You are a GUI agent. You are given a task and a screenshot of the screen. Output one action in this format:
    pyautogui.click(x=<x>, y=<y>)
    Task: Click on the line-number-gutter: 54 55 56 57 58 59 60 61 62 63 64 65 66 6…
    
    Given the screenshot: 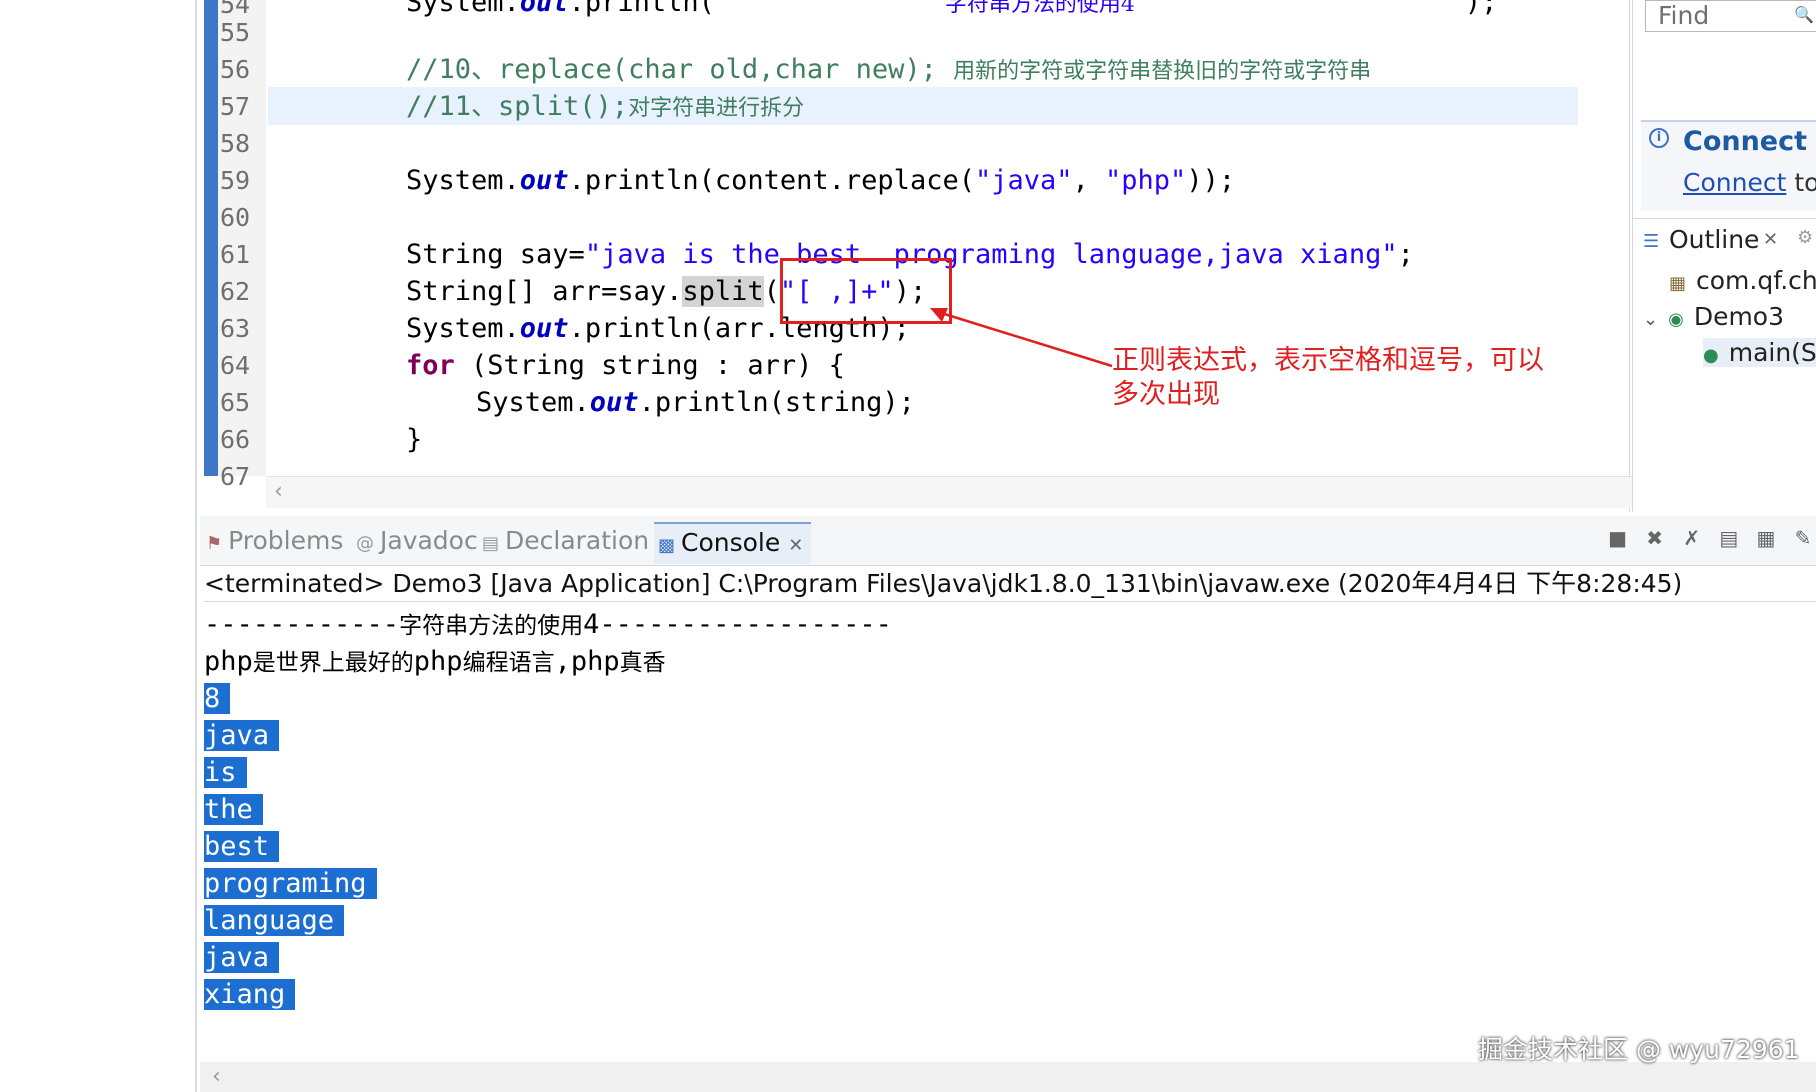 What is the action you would take?
    pyautogui.click(x=242, y=245)
    